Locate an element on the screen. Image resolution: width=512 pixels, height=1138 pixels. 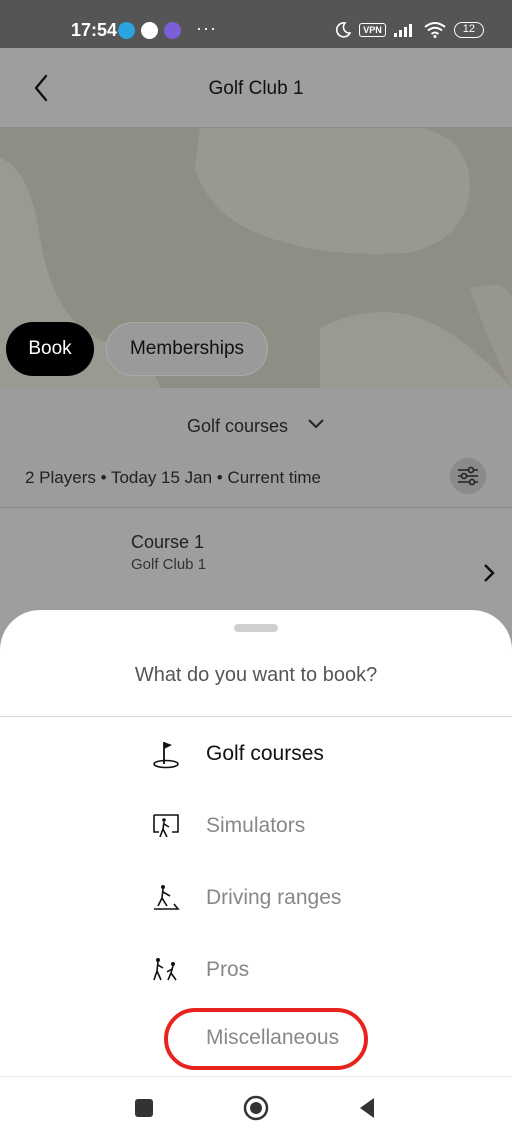
option-golf-courses: Golf courses is located at coordinates (237, 754).